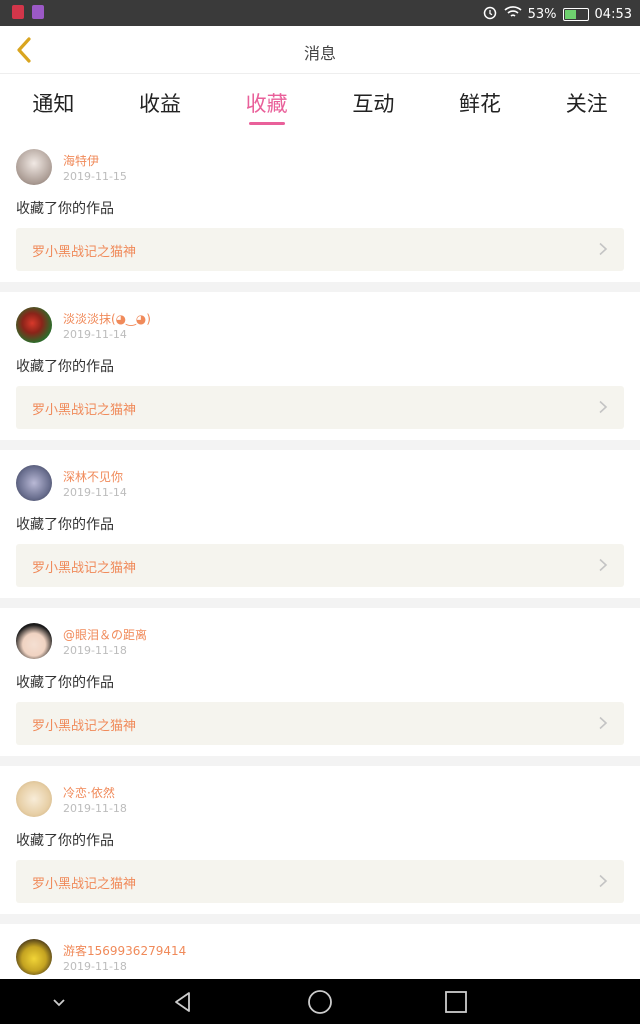  I want to click on recents-square-icon, so click(456, 1002).